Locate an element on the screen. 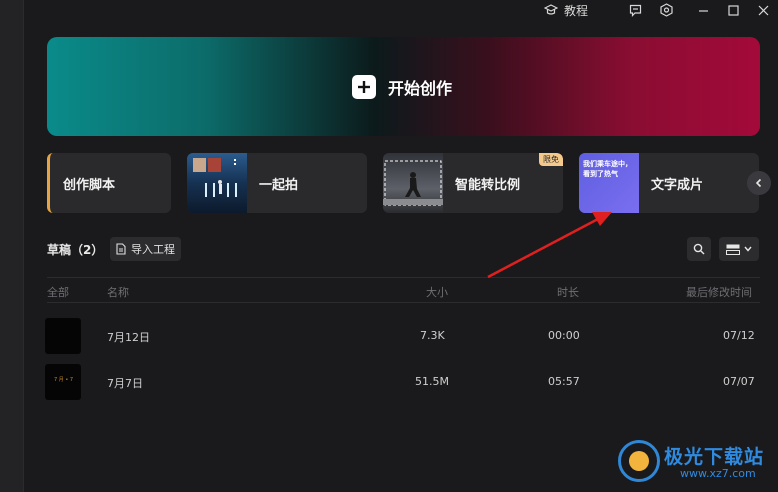 The image size is (778, 492). header-divider is located at coordinates (403, 277).